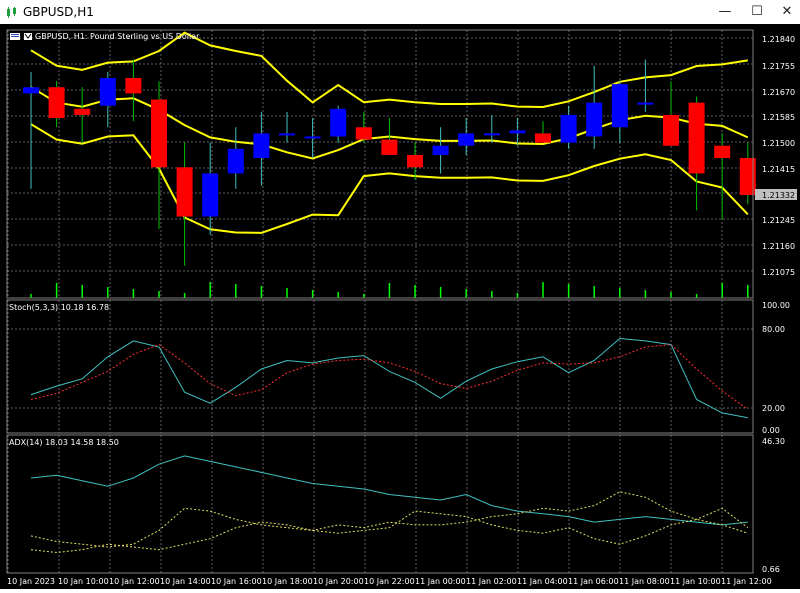 This screenshot has height=593, width=800. What do you see at coordinates (778, 117) in the screenshot?
I see `price-tick: 1.21585` at bounding box center [778, 117].